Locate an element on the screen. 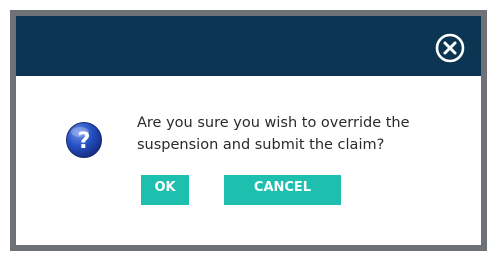 This screenshot has height=264, width=501. close-button is located at coordinates (450, 48).